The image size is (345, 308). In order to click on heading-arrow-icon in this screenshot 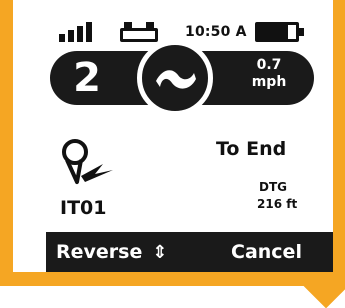, I will do `click(175, 78)`.